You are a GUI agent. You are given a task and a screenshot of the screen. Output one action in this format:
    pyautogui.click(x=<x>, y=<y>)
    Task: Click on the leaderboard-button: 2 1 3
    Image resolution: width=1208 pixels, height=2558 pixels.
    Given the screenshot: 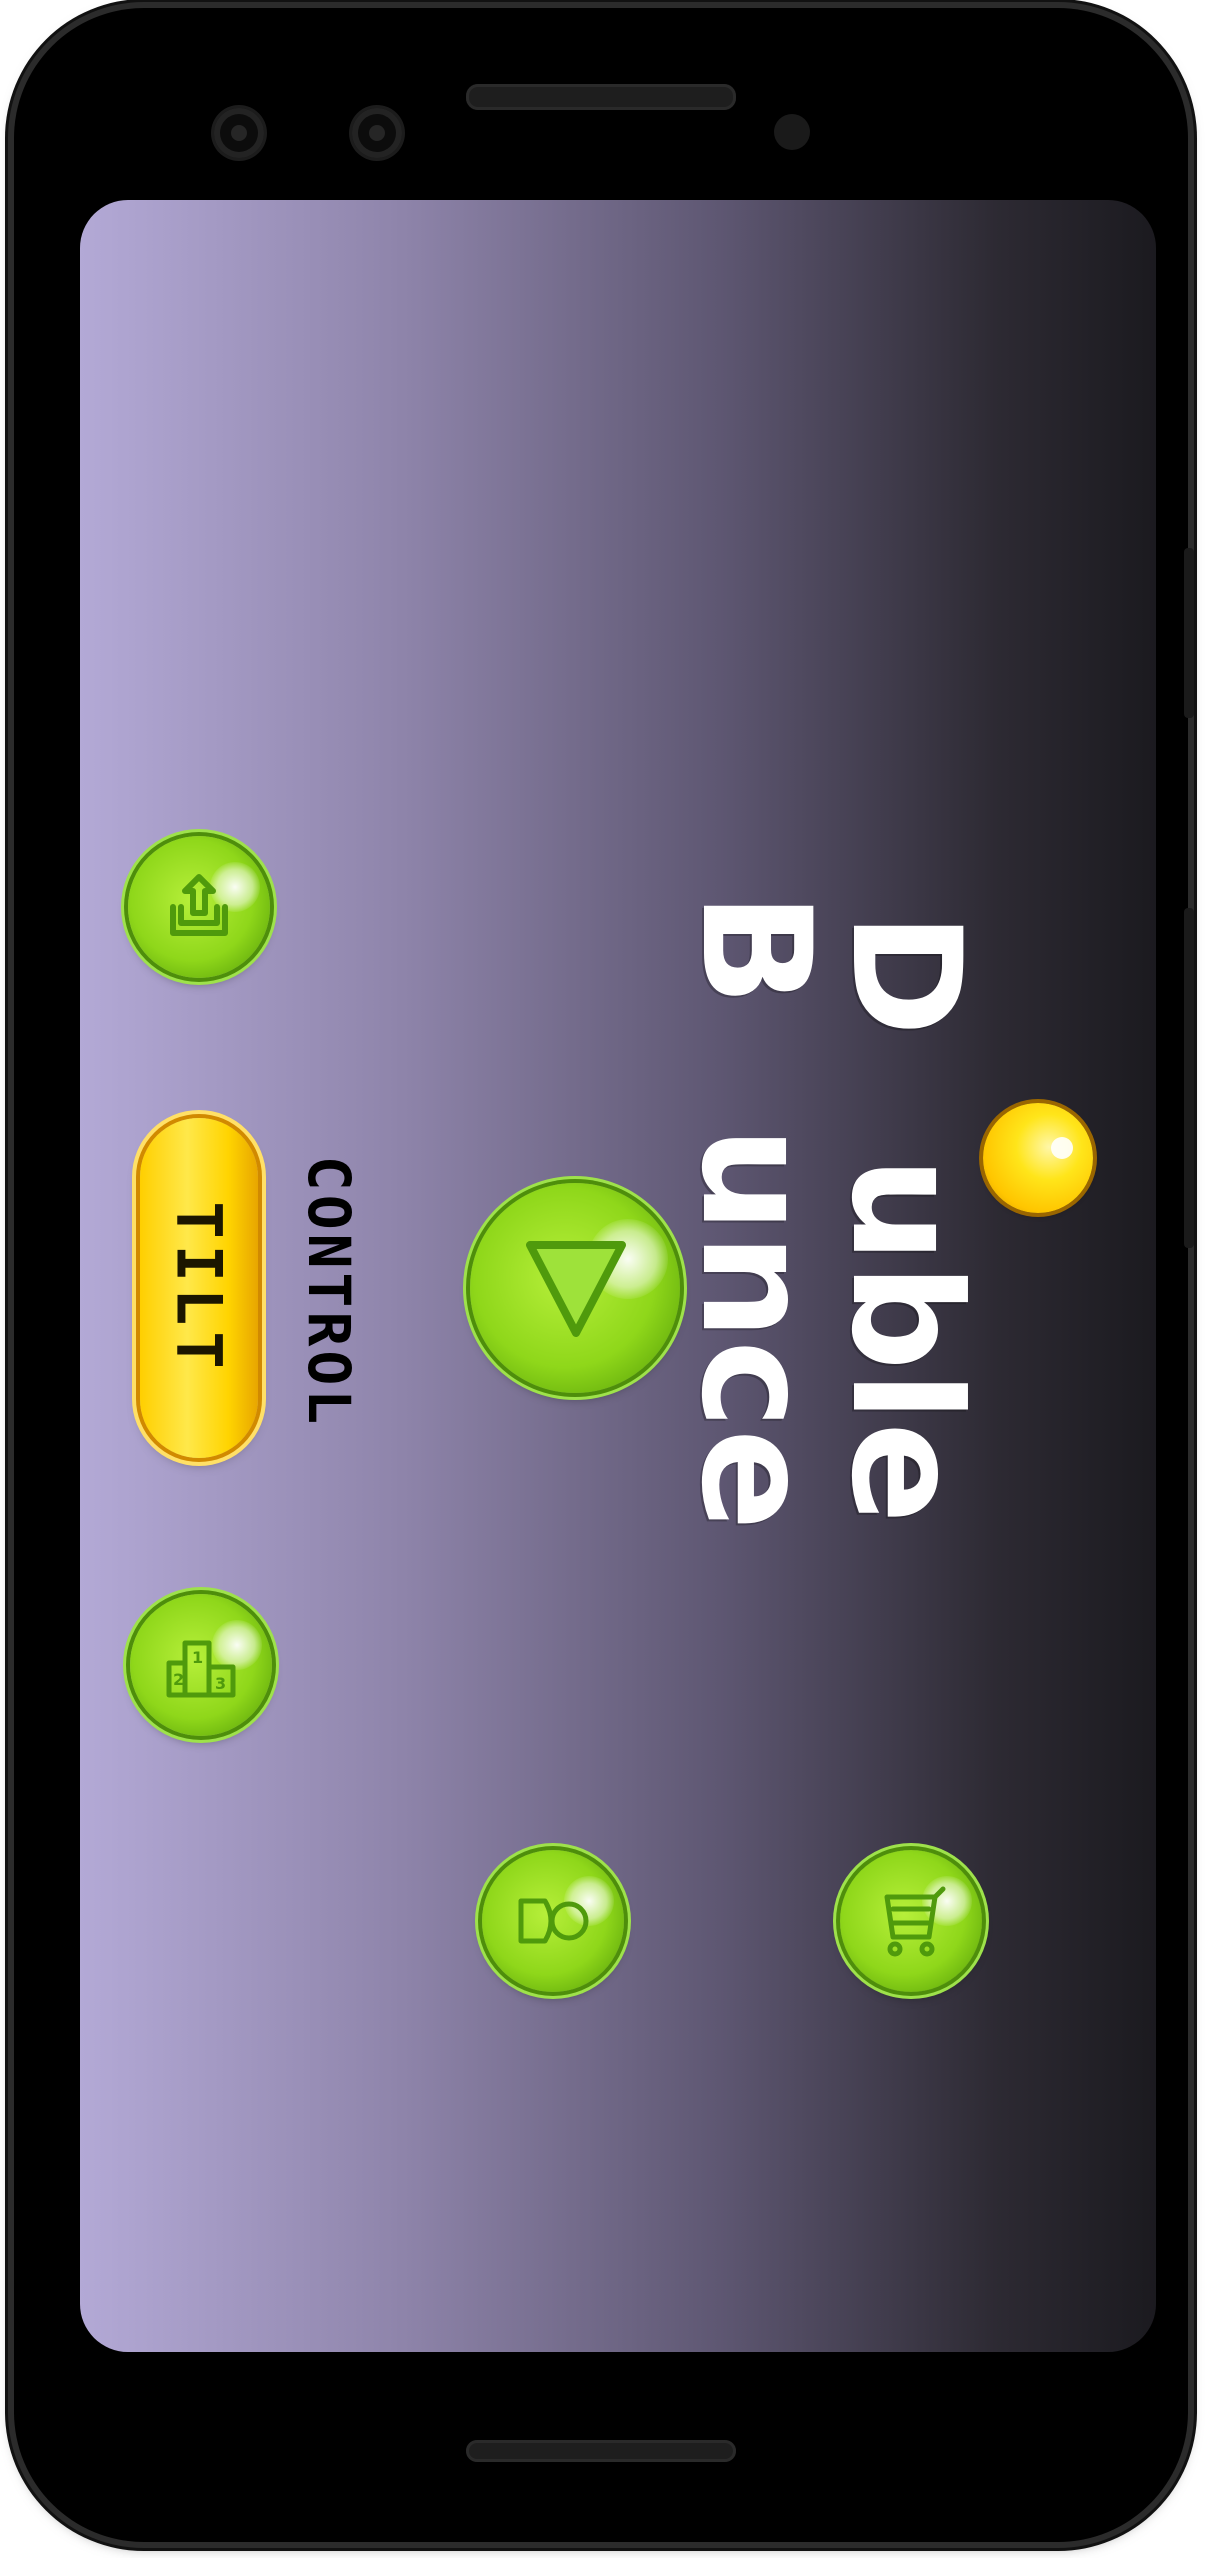 What is the action you would take?
    pyautogui.click(x=201, y=1665)
    